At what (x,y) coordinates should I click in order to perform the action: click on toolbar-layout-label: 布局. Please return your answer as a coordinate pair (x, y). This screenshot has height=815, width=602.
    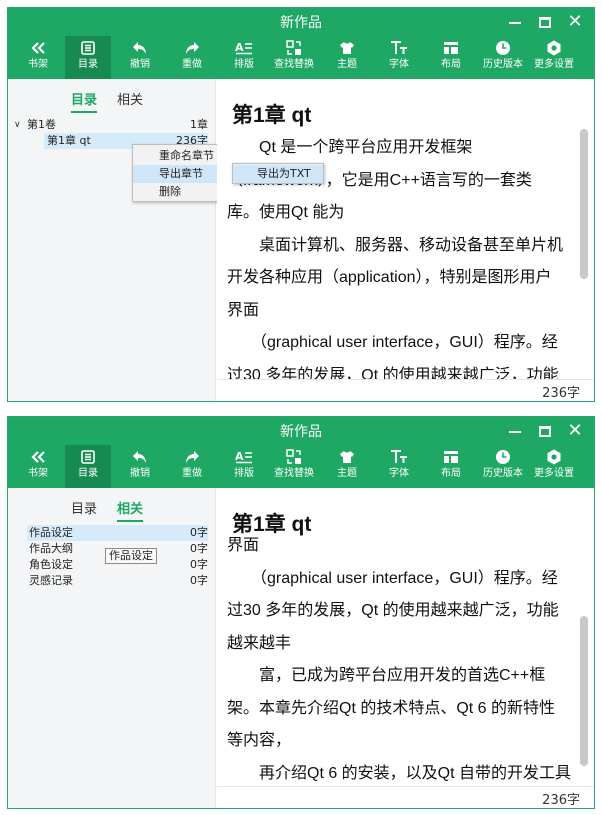
    Looking at the image, I should click on (451, 473).